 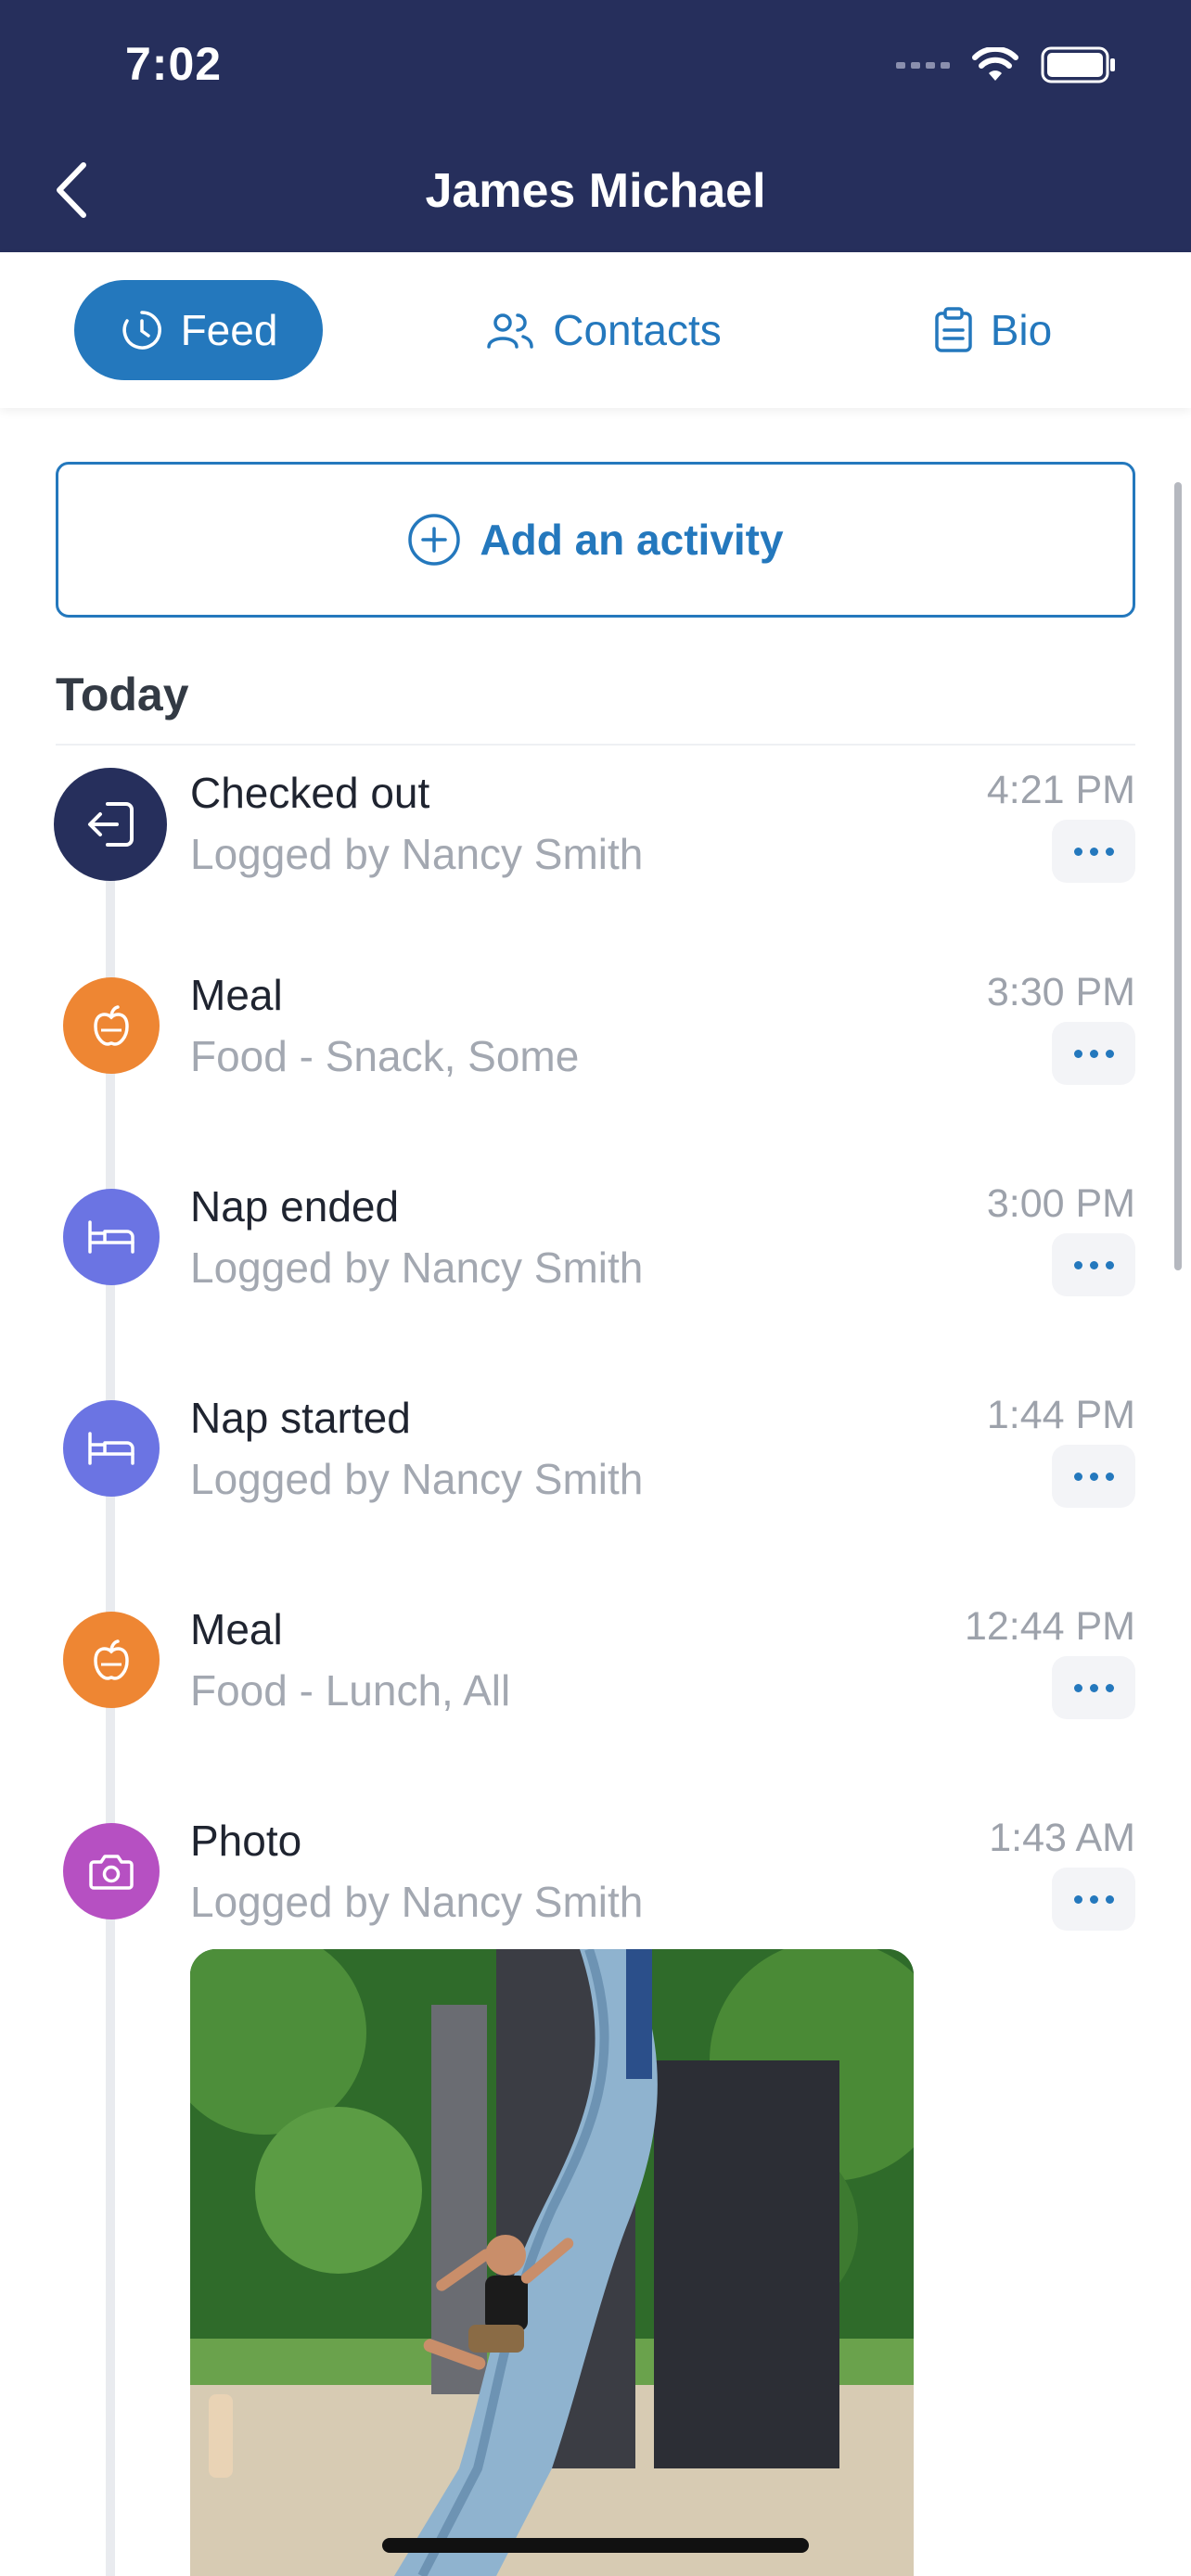 What do you see at coordinates (595, 2545) in the screenshot?
I see `home-indicator` at bounding box center [595, 2545].